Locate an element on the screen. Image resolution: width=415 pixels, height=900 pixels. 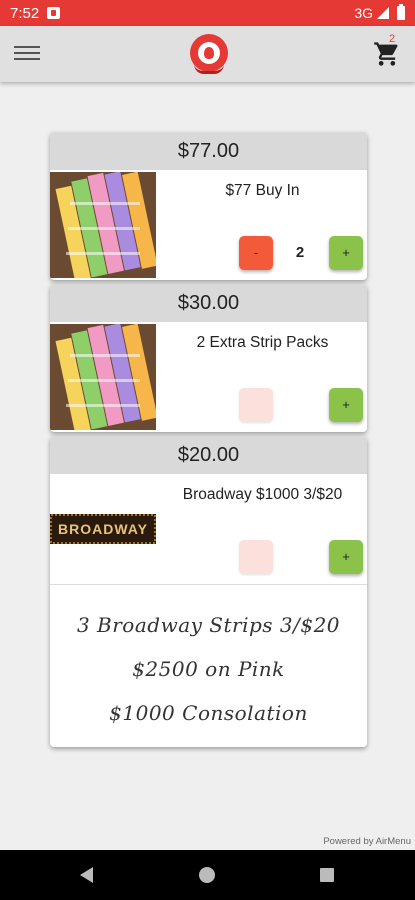
item-title: $77 Buy In is located at coordinates (262, 190).